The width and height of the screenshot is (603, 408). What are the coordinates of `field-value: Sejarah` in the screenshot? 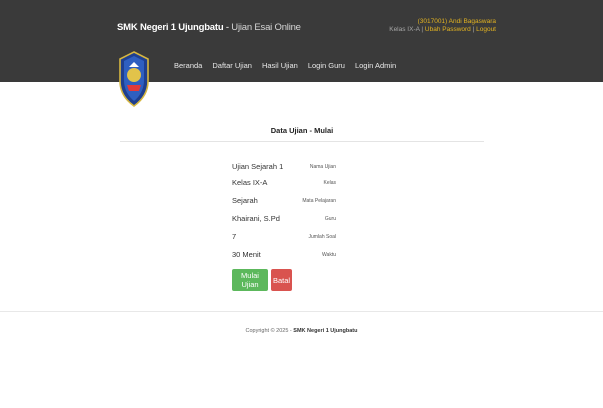 It's located at (245, 200).